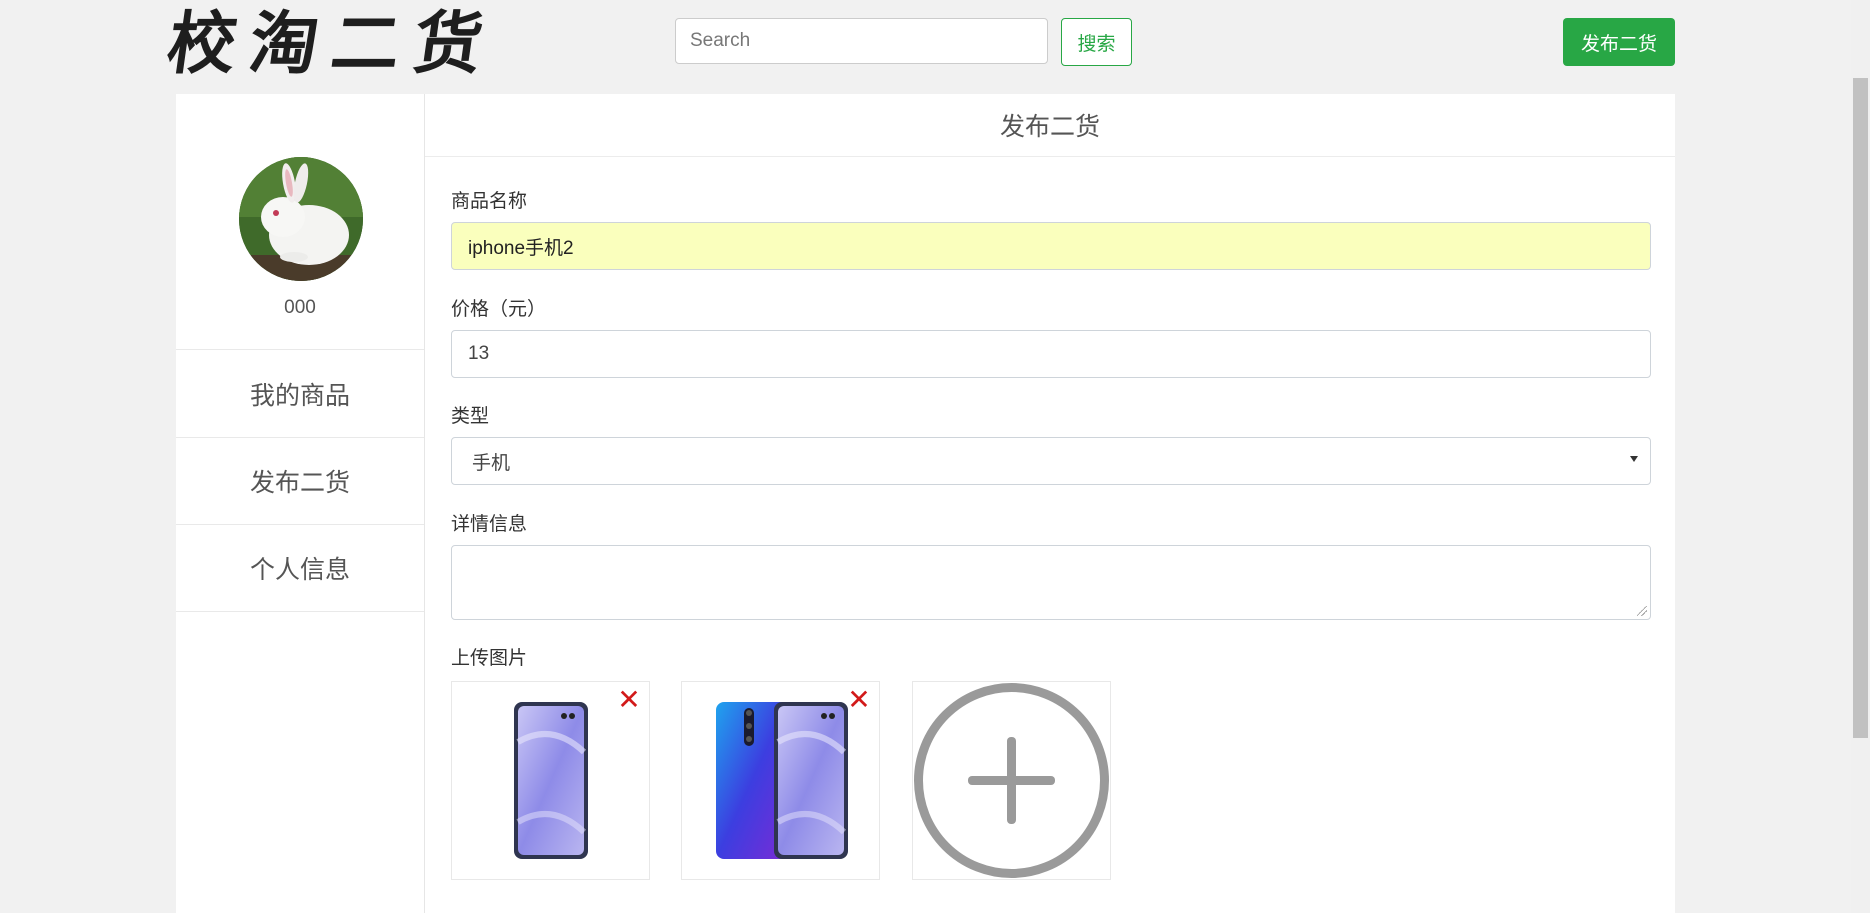  What do you see at coordinates (300, 481) in the screenshot?
I see `sidebar-item-publish: 发布二货` at bounding box center [300, 481].